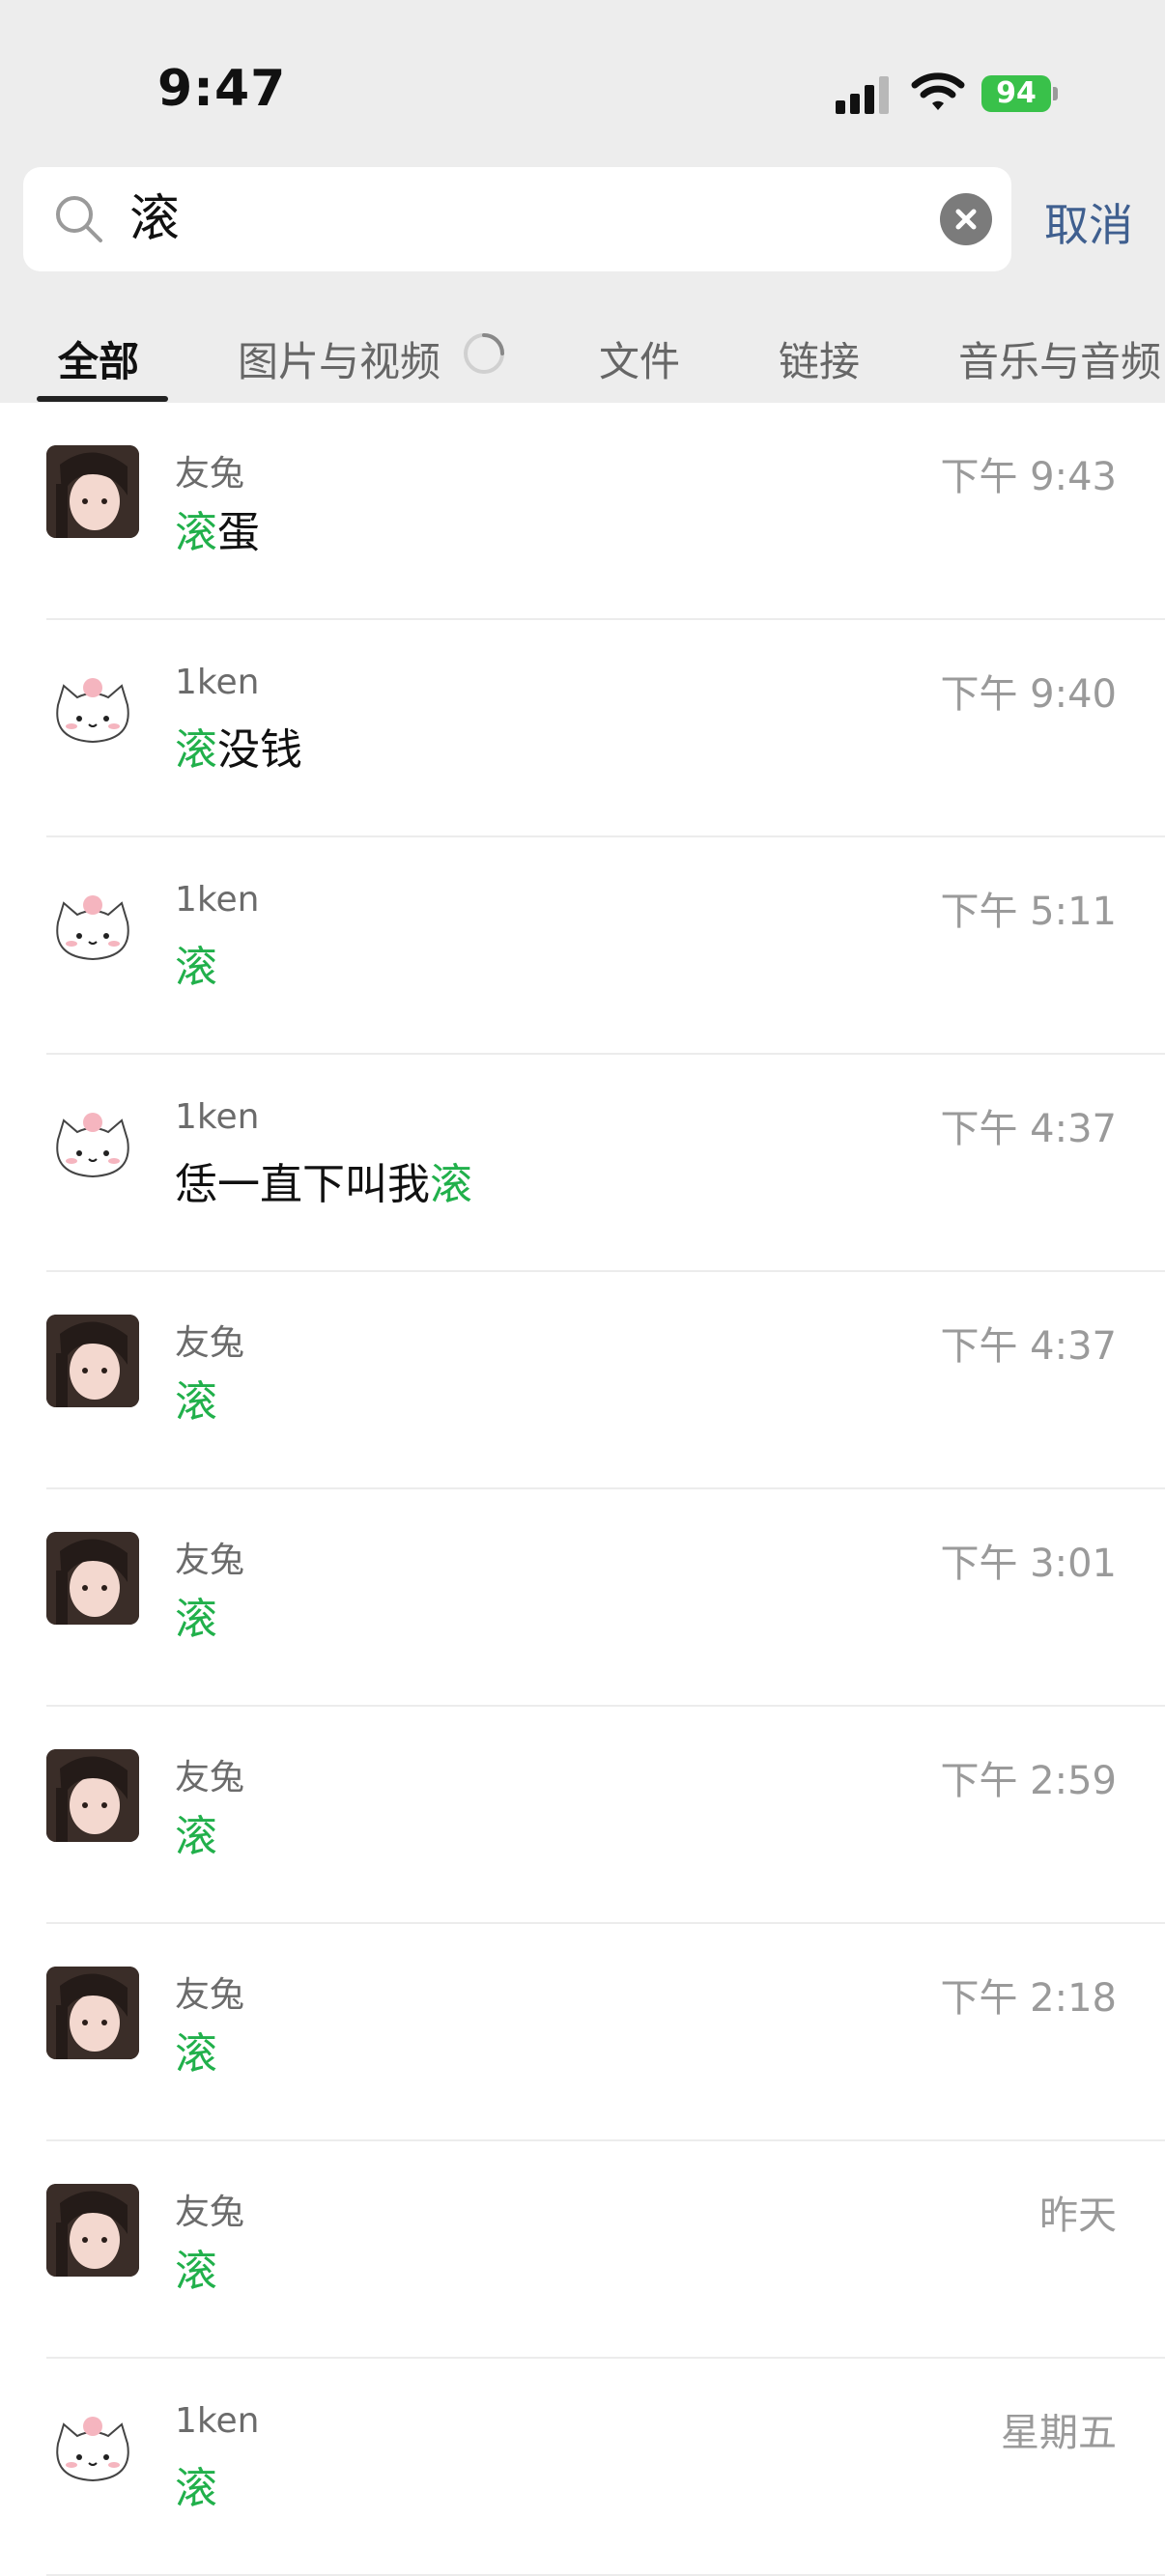 The height and width of the screenshot is (2576, 1165). I want to click on spinner-icon, so click(484, 353).